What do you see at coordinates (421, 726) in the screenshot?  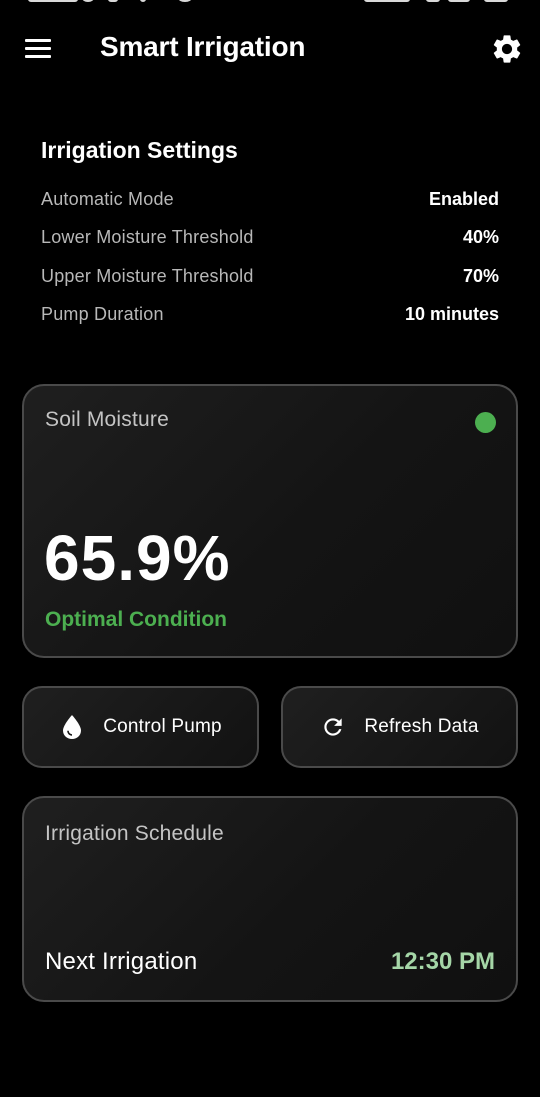 I see `refresh-data-label: Refresh Data` at bounding box center [421, 726].